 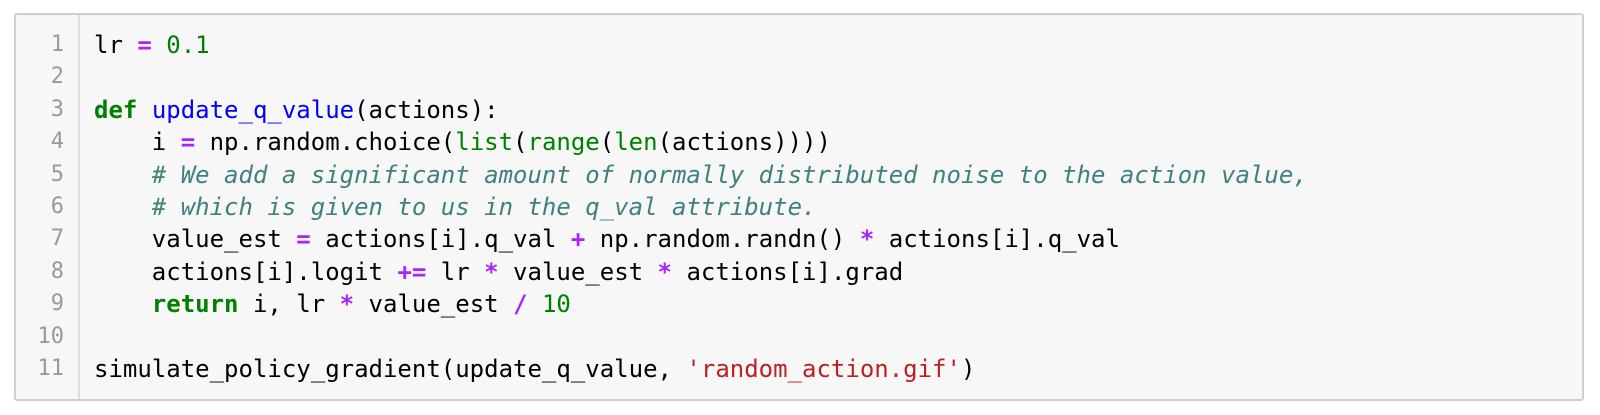 What do you see at coordinates (57, 304) in the screenshot?
I see `line-number: 9` at bounding box center [57, 304].